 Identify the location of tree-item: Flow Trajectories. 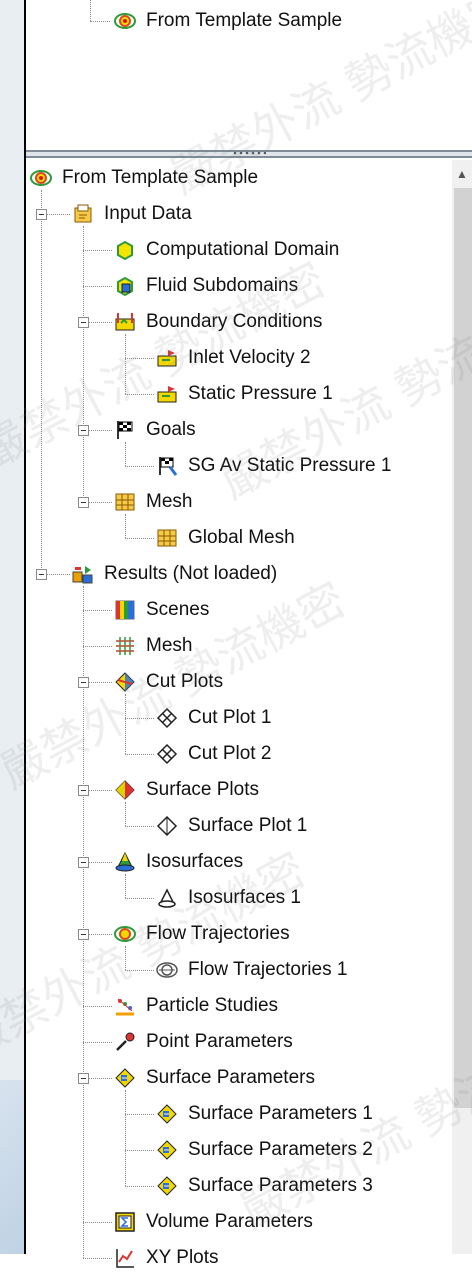
(202, 934).